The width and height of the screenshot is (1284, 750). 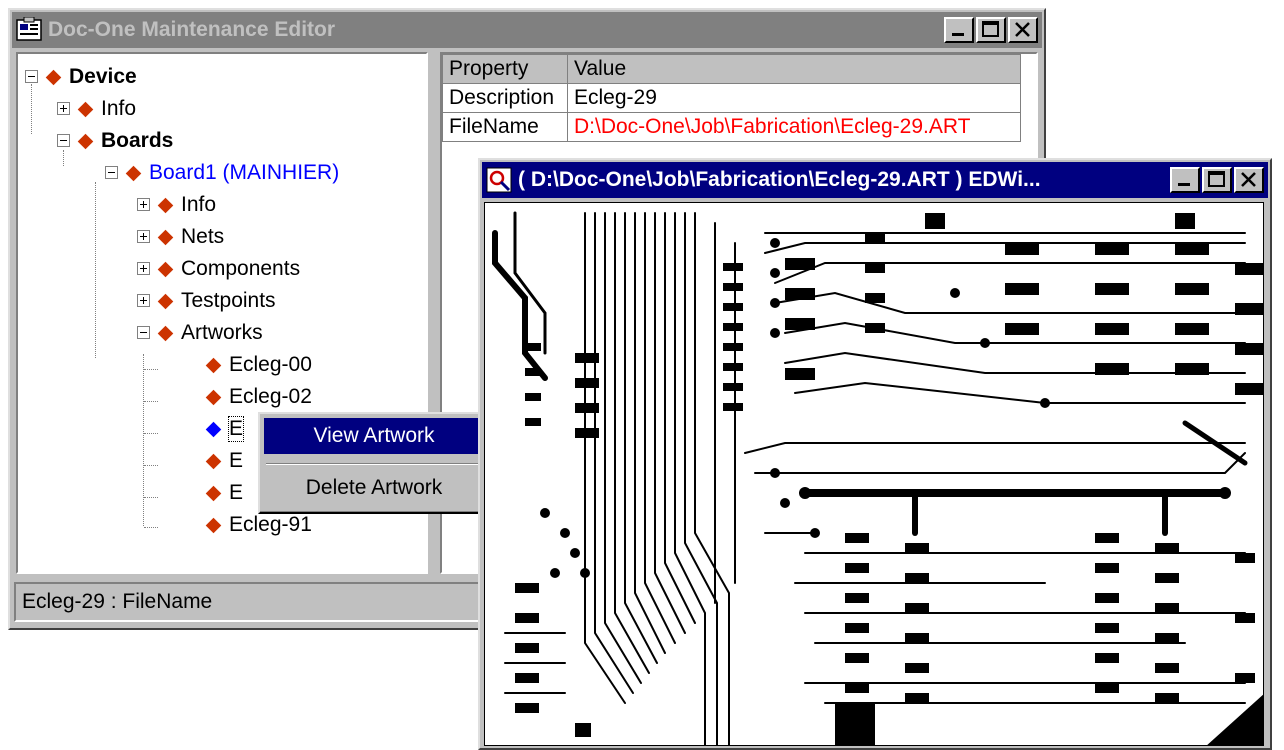 I want to click on context-menu: View Artwork Delete Artwork, so click(x=374, y=463).